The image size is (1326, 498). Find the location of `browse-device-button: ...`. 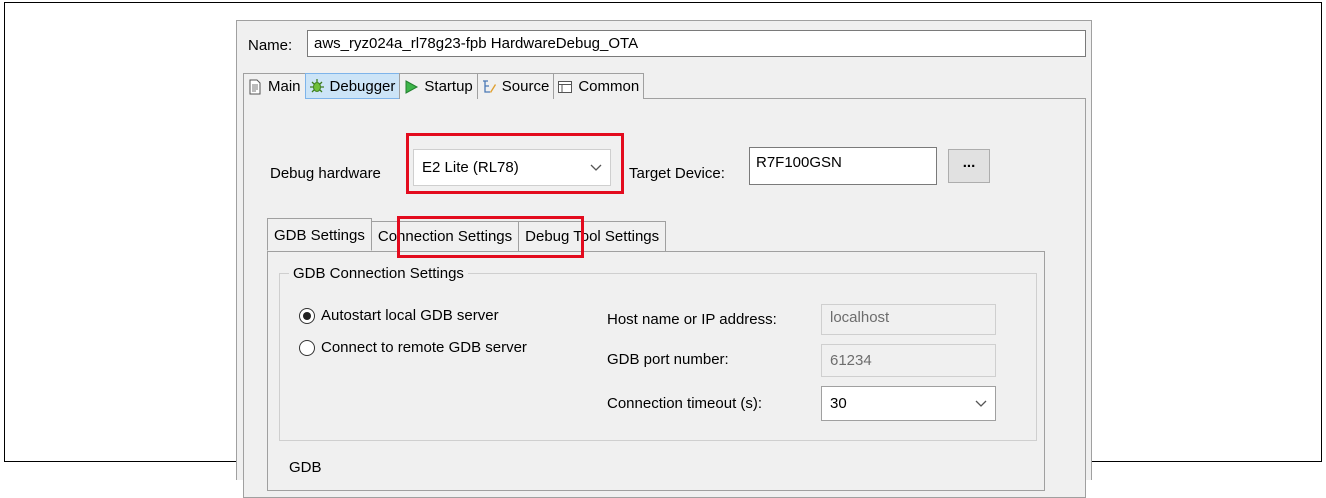

browse-device-button: ... is located at coordinates (969, 166).